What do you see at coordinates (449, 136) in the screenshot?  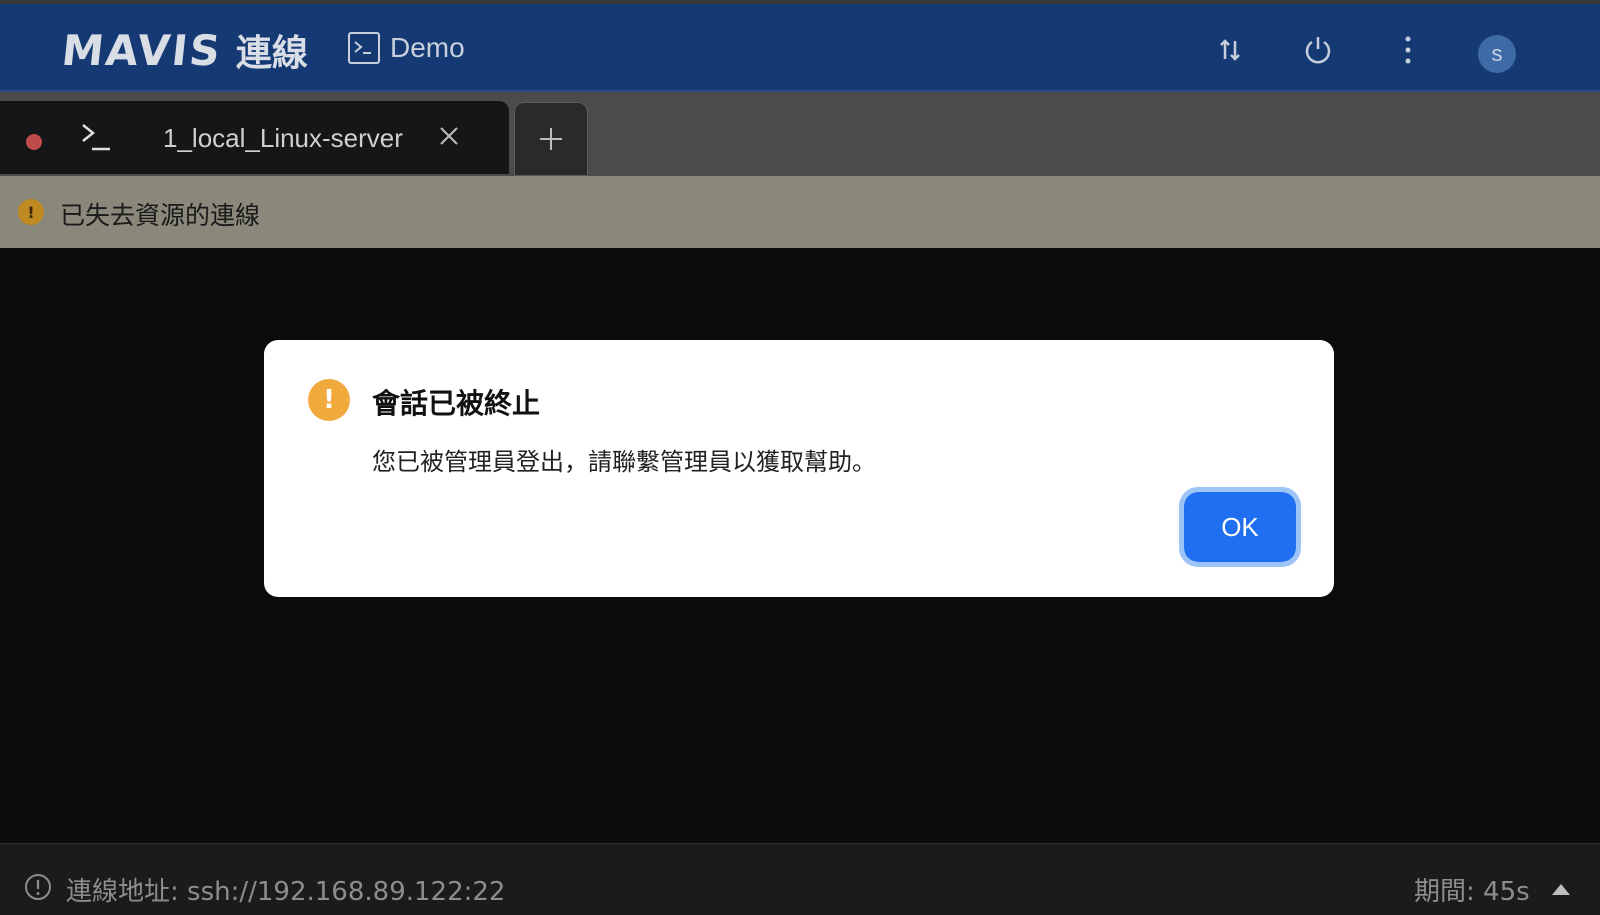 I see `close-icon` at bounding box center [449, 136].